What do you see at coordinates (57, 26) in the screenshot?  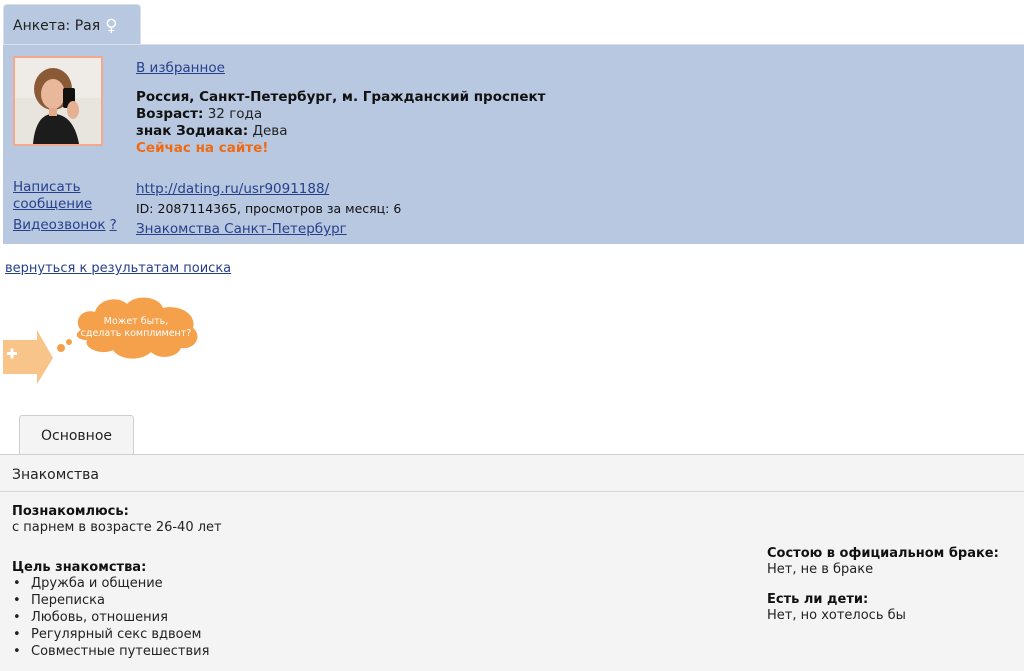 I see `profile-tab-label: Анкета: Рая` at bounding box center [57, 26].